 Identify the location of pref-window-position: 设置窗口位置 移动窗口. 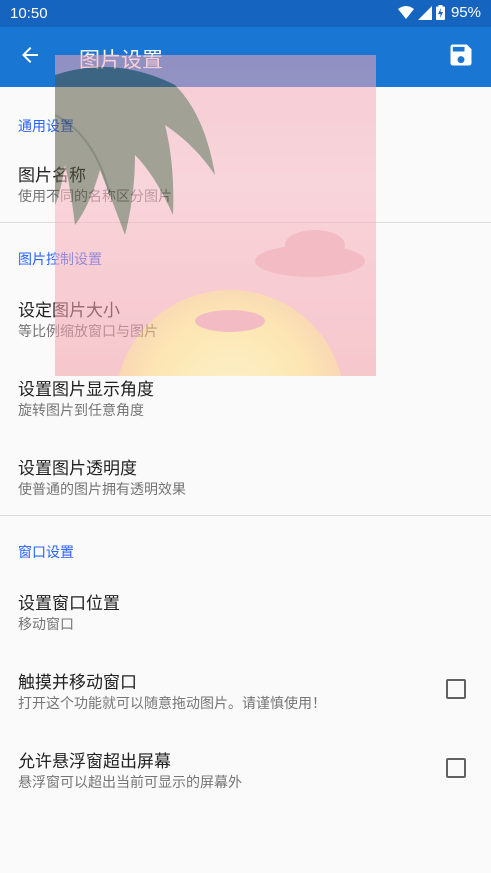
(245, 614).